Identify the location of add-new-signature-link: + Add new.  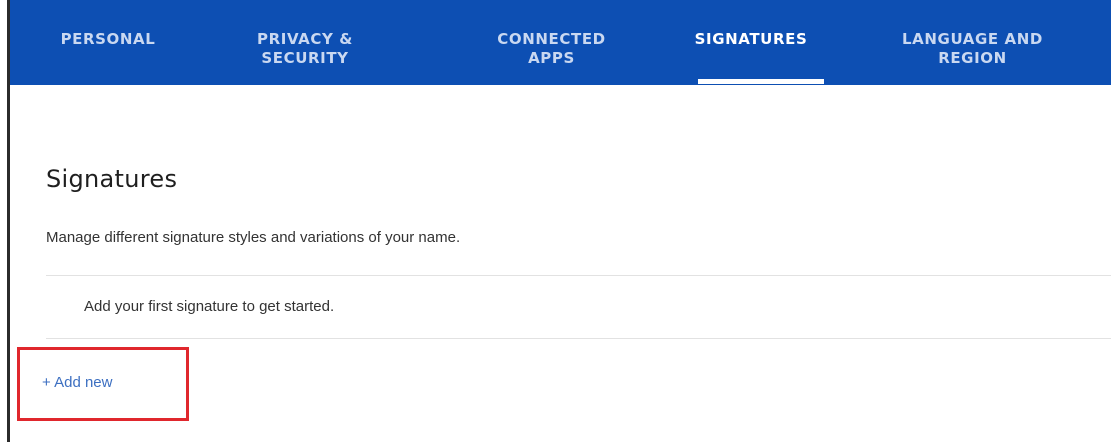
(77, 382).